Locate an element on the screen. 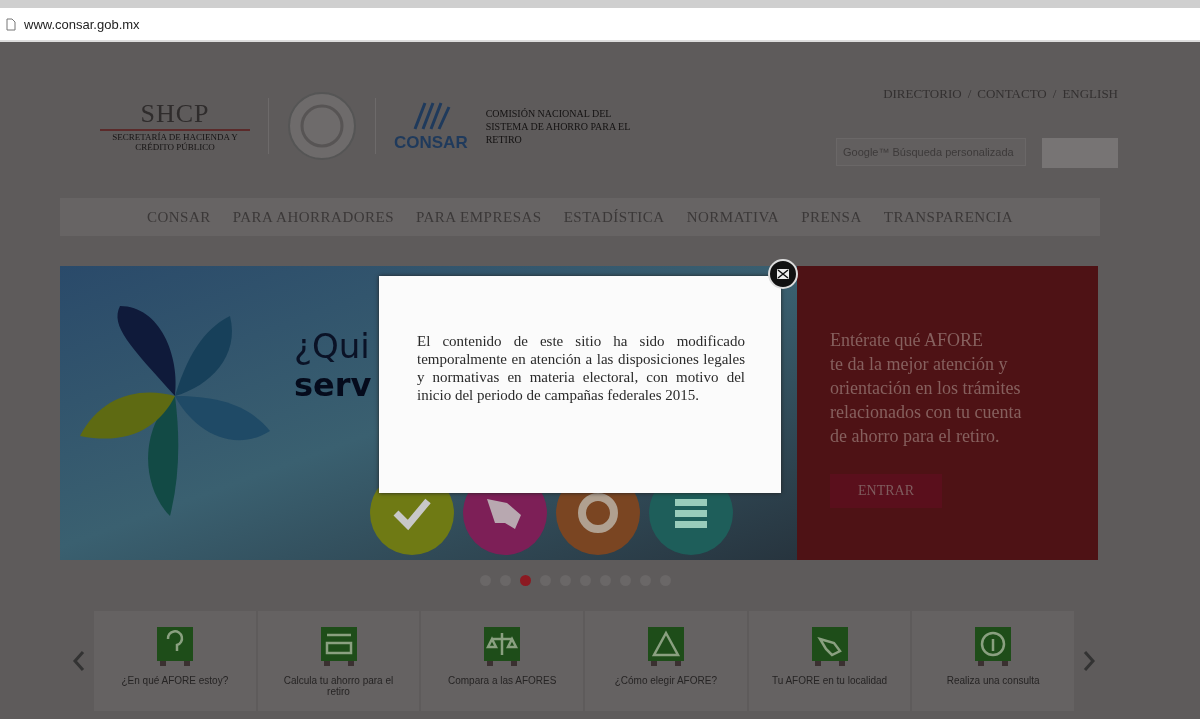  url-text: www.consar.gob.mx is located at coordinates (82, 24).